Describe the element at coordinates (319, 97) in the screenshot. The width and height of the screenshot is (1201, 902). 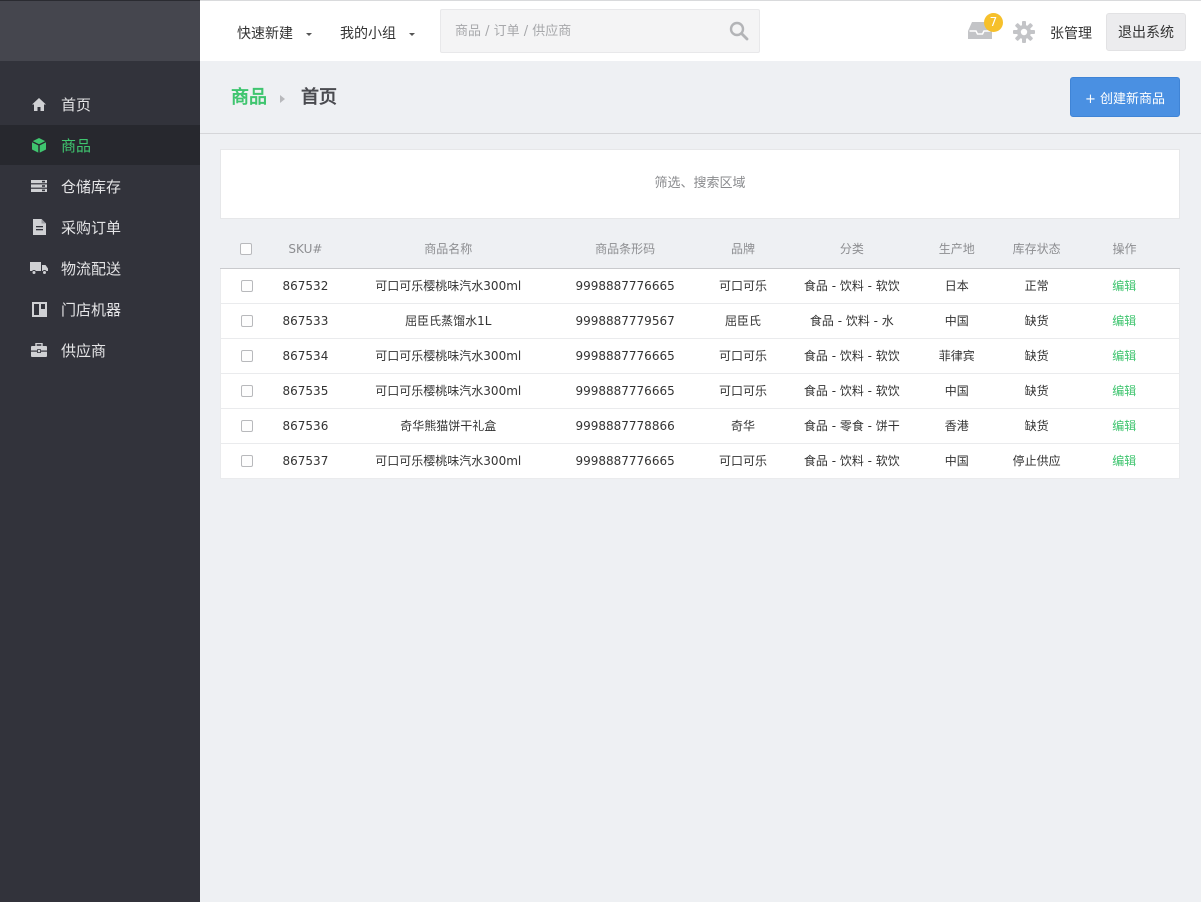
I see `page-title: 首页` at that location.